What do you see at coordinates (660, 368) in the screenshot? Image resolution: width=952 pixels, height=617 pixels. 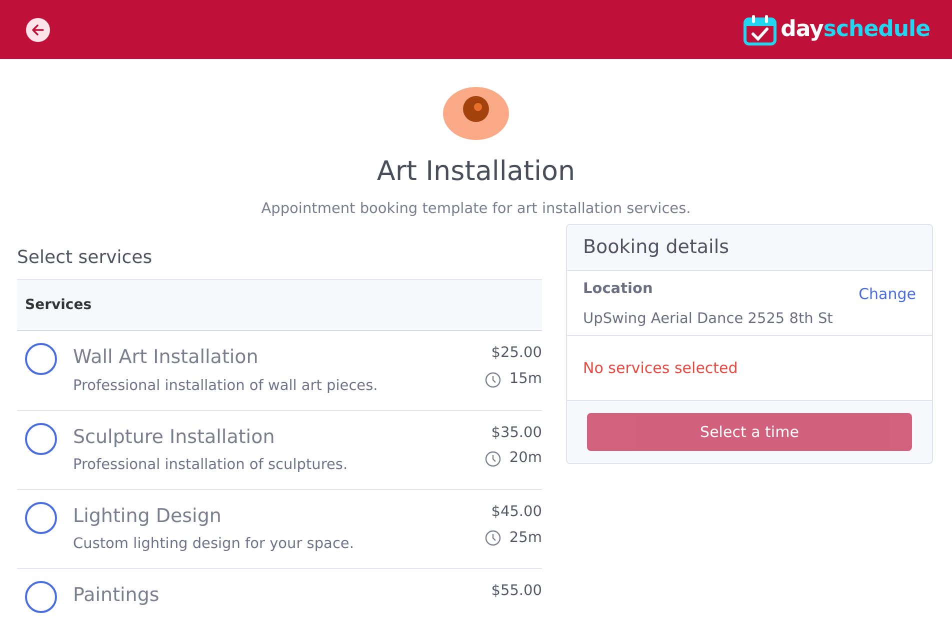 I see `status-message: No services selected` at bounding box center [660, 368].